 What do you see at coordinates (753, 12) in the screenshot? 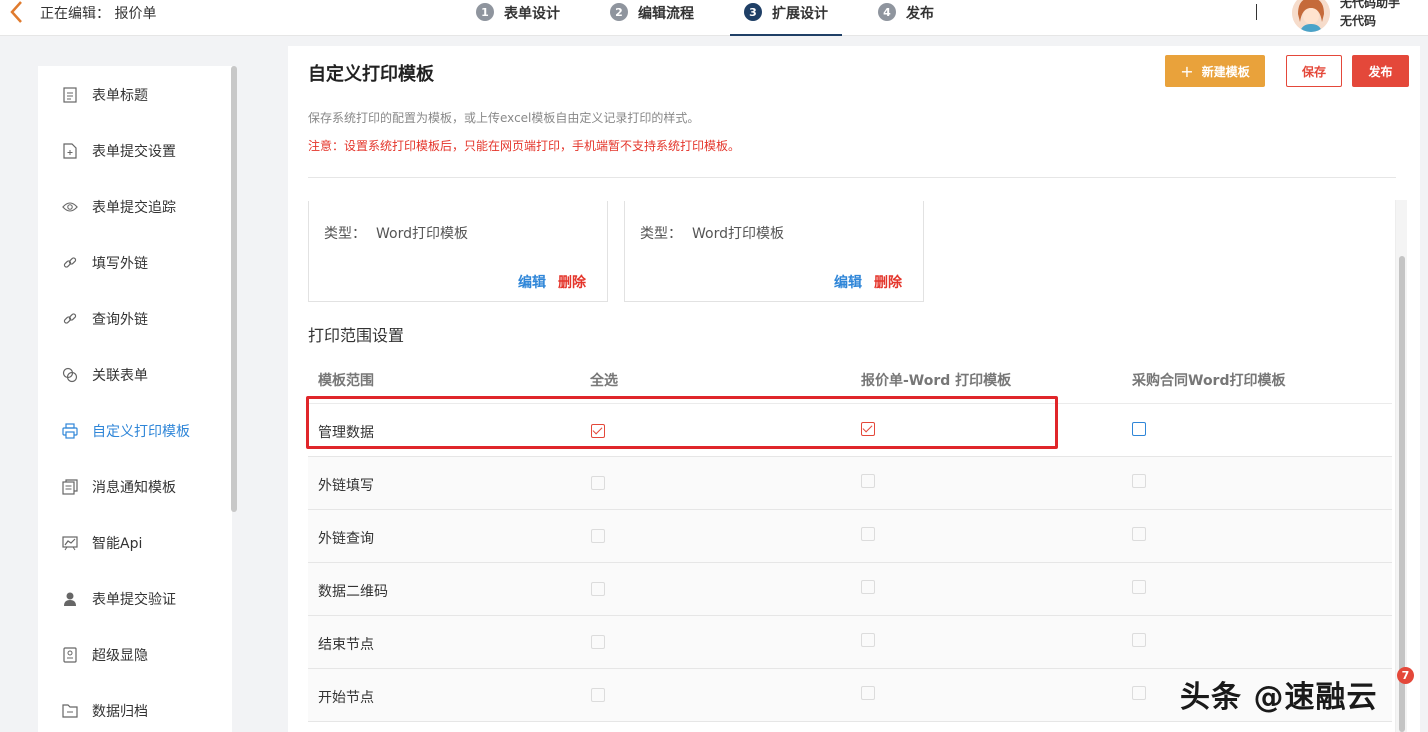
I see `step-number: 3` at bounding box center [753, 12].